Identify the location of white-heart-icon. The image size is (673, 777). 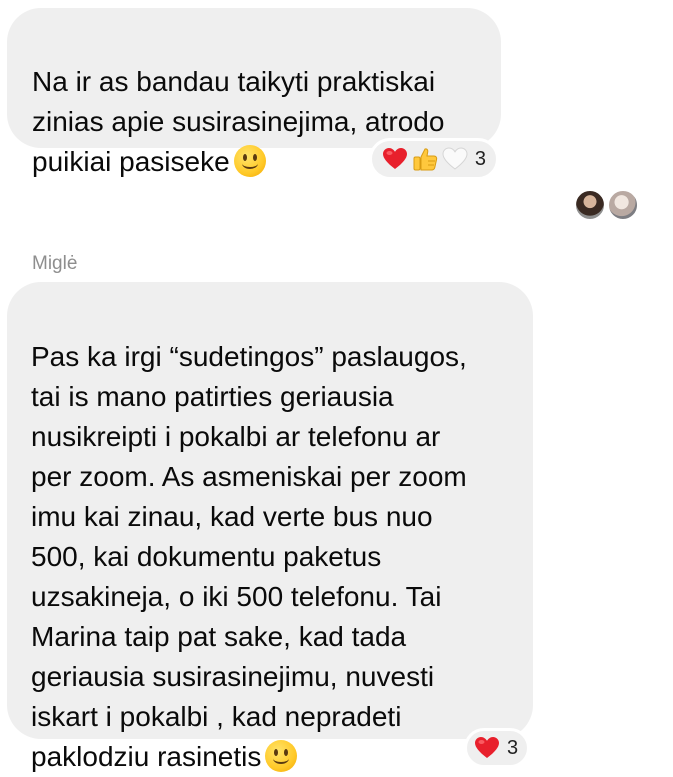
(455, 159).